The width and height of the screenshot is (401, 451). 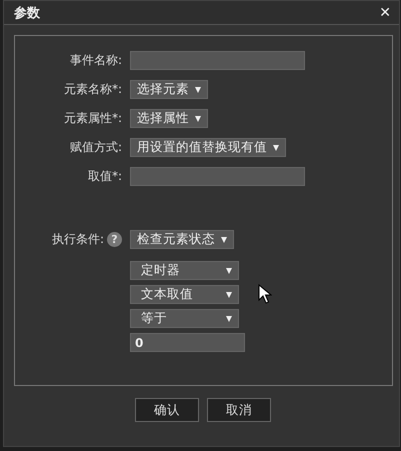 I want to click on field-label: 赋值方式:, so click(x=95, y=147).